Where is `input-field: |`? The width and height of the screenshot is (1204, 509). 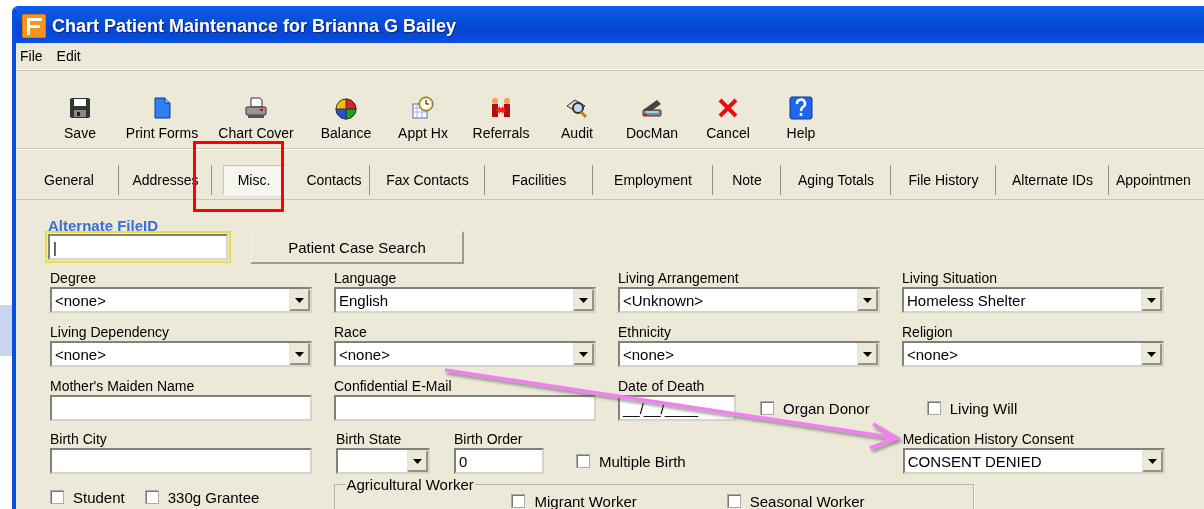
input-field: | is located at coordinates (138, 247).